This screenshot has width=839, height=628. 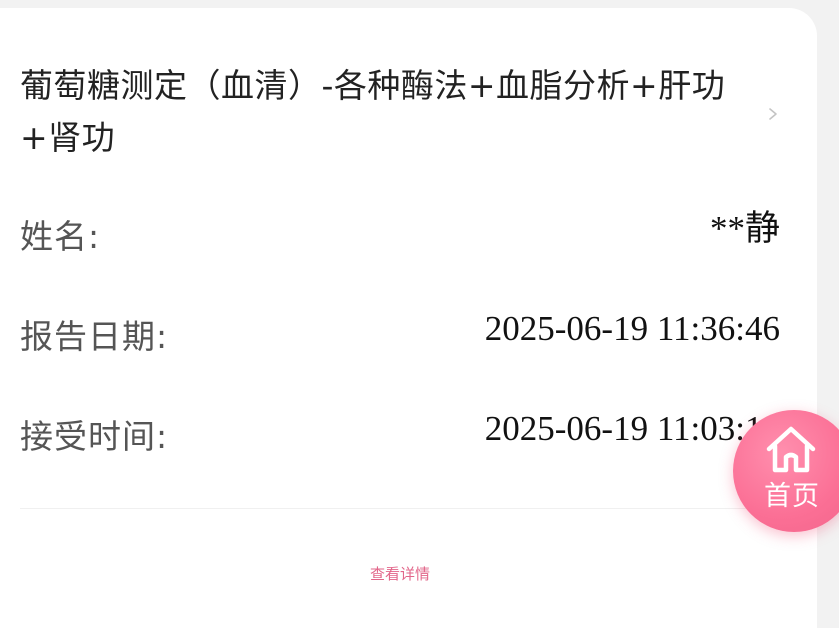 What do you see at coordinates (373, 111) in the screenshot?
I see `report-title: 葡萄糖测定（血清）-各种酶法+血脂分析+肝功+肾功` at bounding box center [373, 111].